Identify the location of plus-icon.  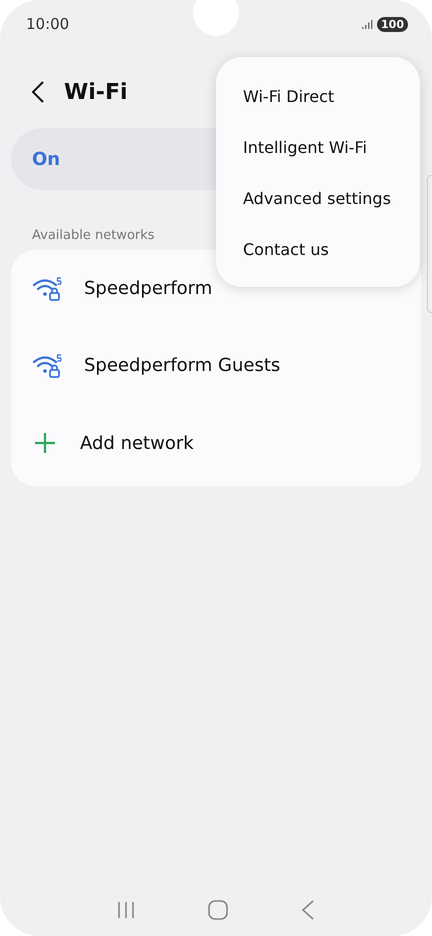
(45, 443).